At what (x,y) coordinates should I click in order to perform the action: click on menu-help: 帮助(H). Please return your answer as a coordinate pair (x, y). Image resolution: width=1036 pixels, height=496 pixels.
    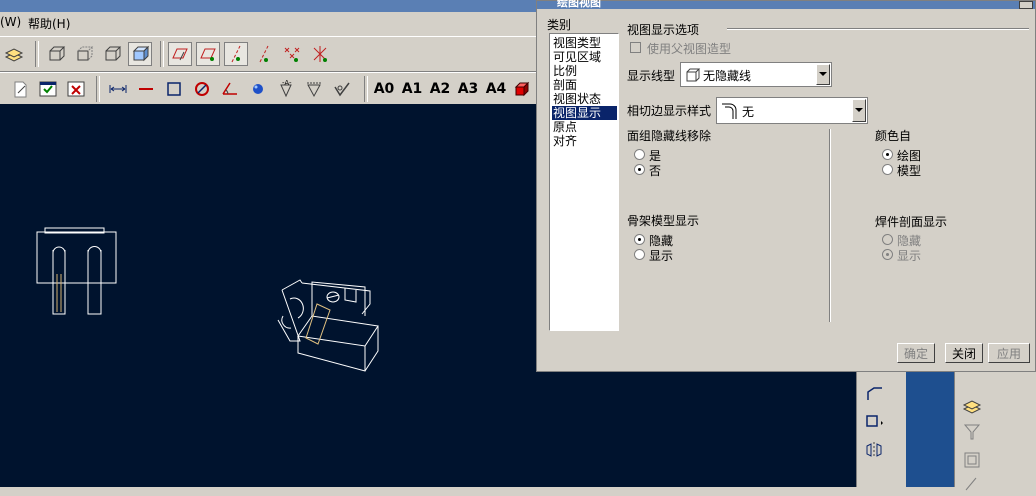
    Looking at the image, I should click on (49, 23).